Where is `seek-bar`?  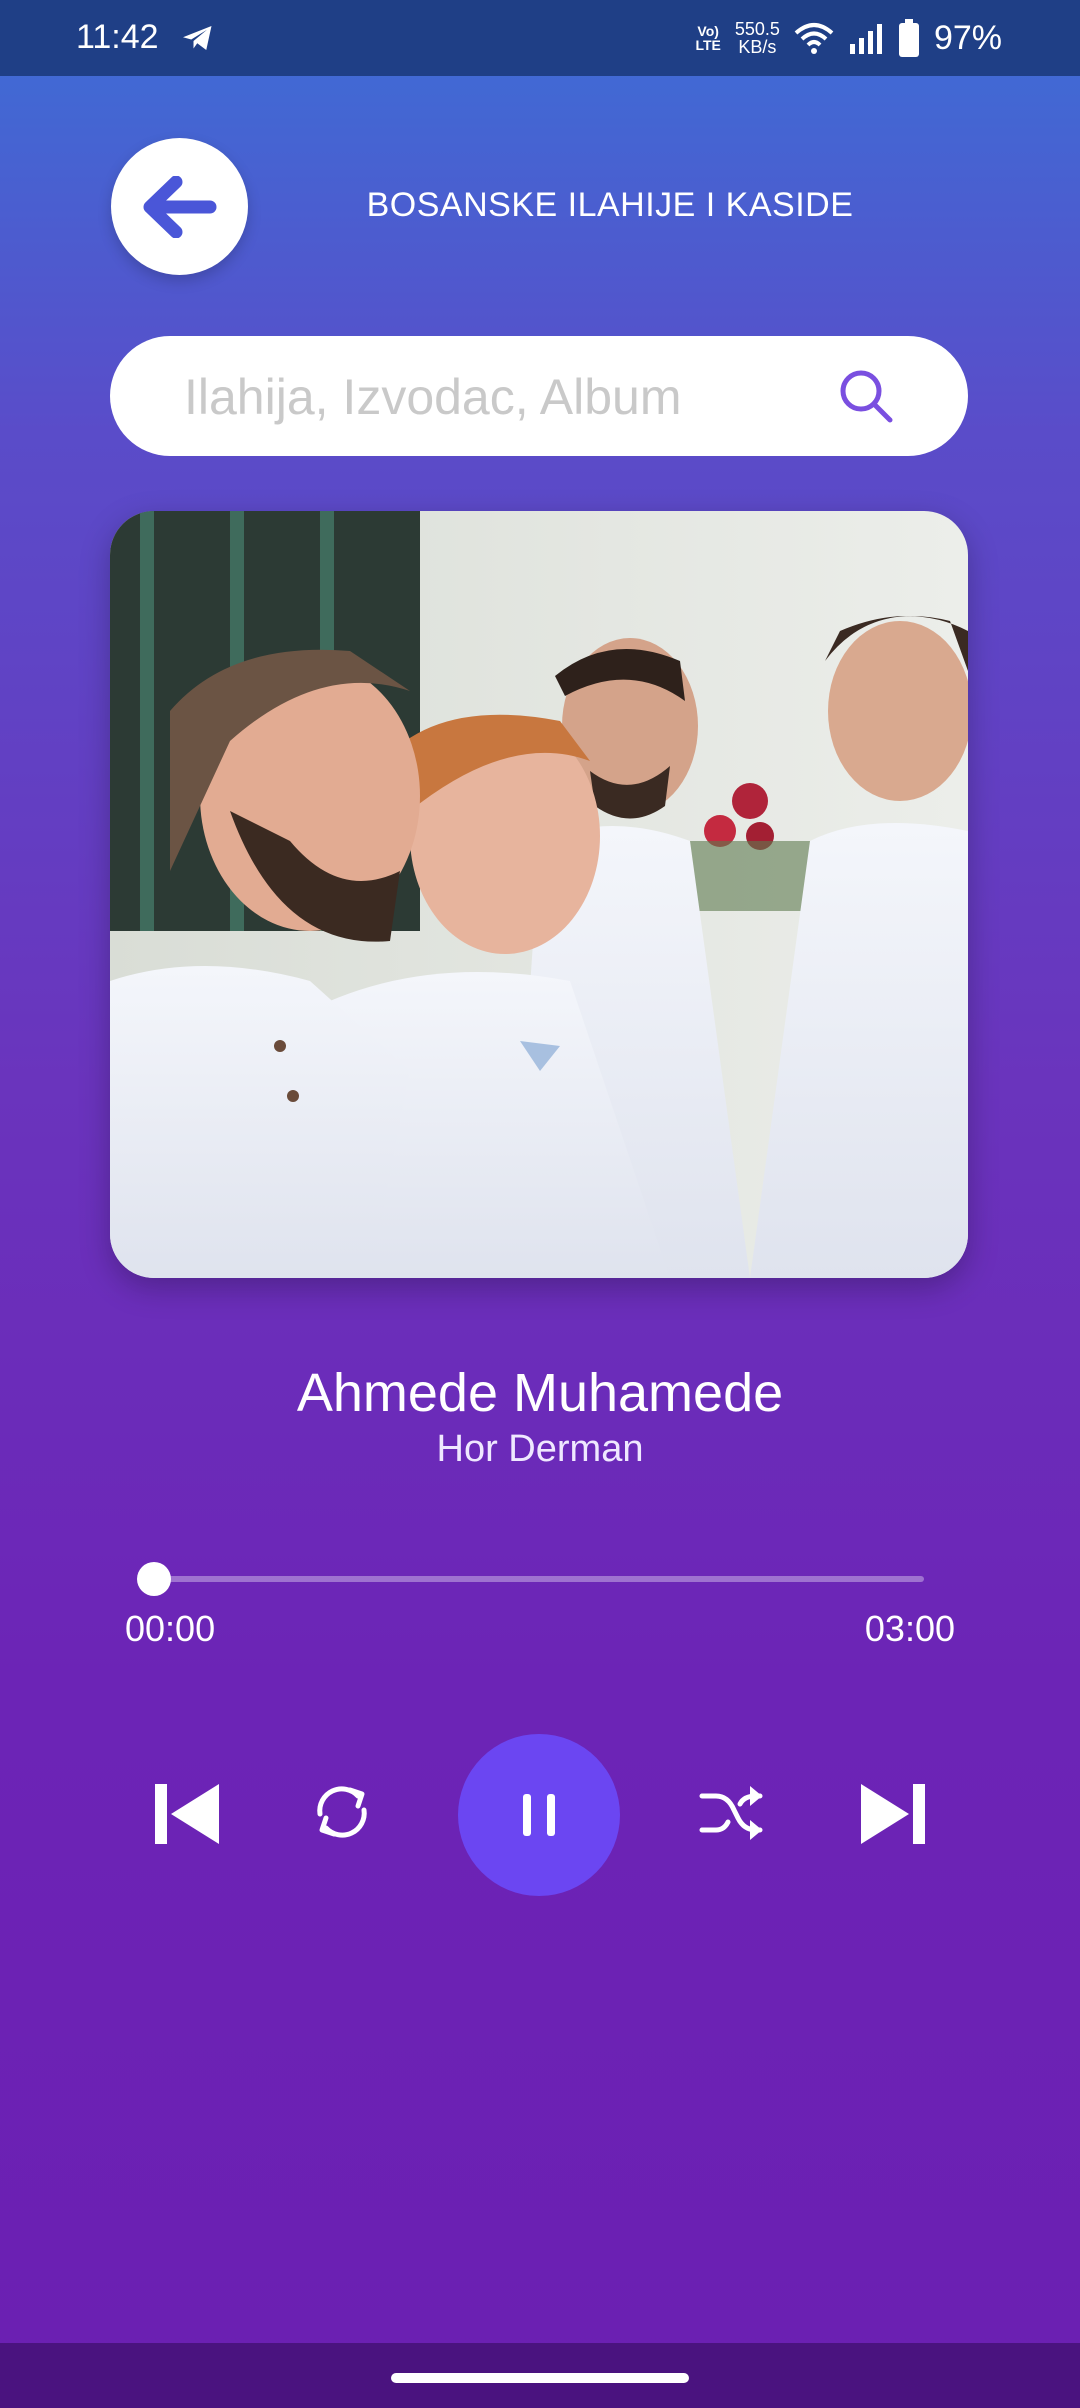
seek-bar is located at coordinates (530, 1579).